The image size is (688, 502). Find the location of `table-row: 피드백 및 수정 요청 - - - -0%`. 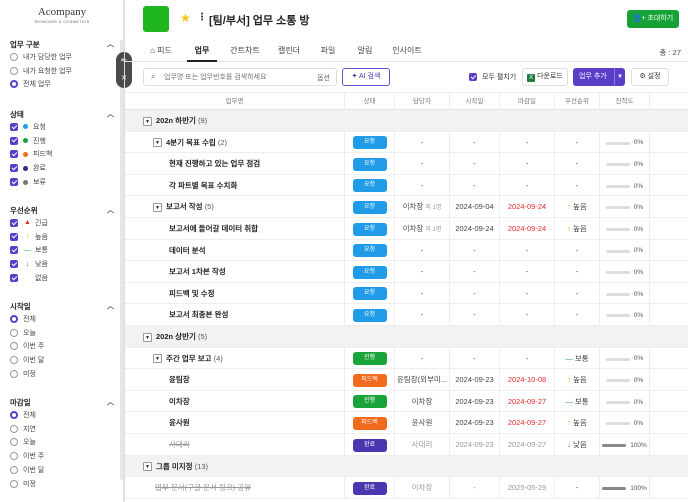

table-row: 피드백 및 수정 요청 - - - -0% is located at coordinates (406, 293).